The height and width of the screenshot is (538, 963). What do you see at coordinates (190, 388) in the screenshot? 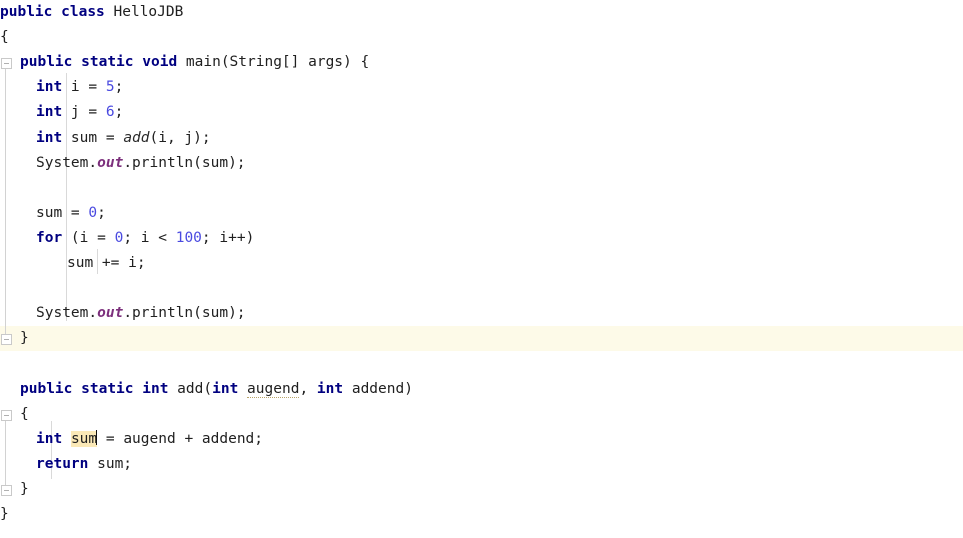
I see `code-token-id: add(` at bounding box center [190, 388].